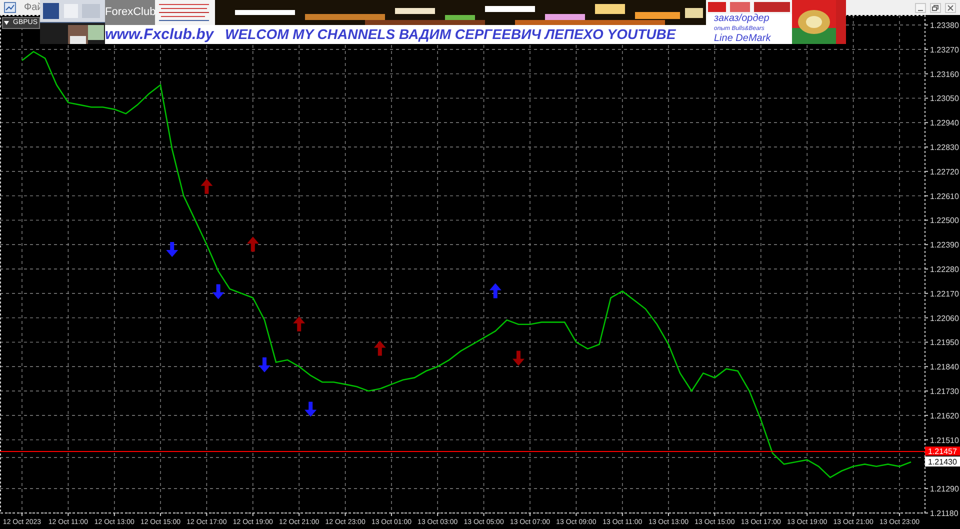 The height and width of the screenshot is (529, 960). What do you see at coordinates (944, 489) in the screenshot?
I see `price-label: 1.21290` at bounding box center [944, 489].